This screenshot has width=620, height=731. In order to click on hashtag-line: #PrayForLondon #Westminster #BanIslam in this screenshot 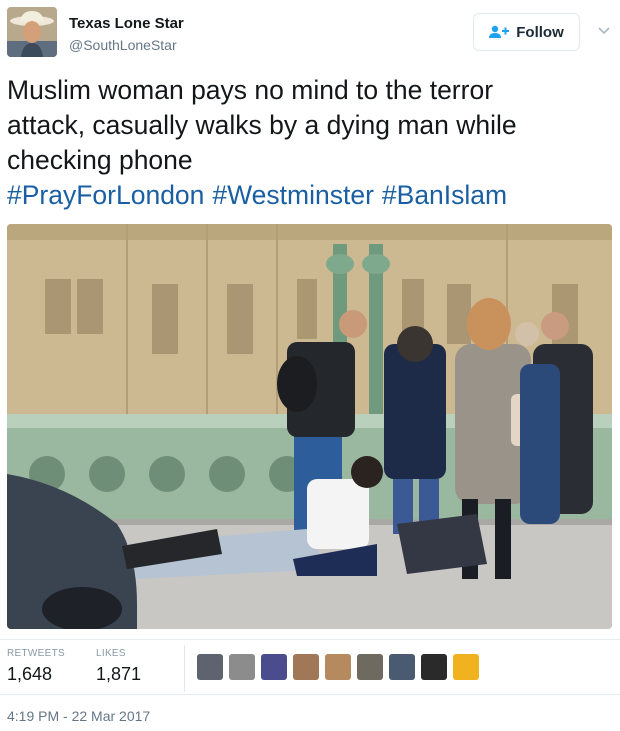, I will do `click(309, 195)`.